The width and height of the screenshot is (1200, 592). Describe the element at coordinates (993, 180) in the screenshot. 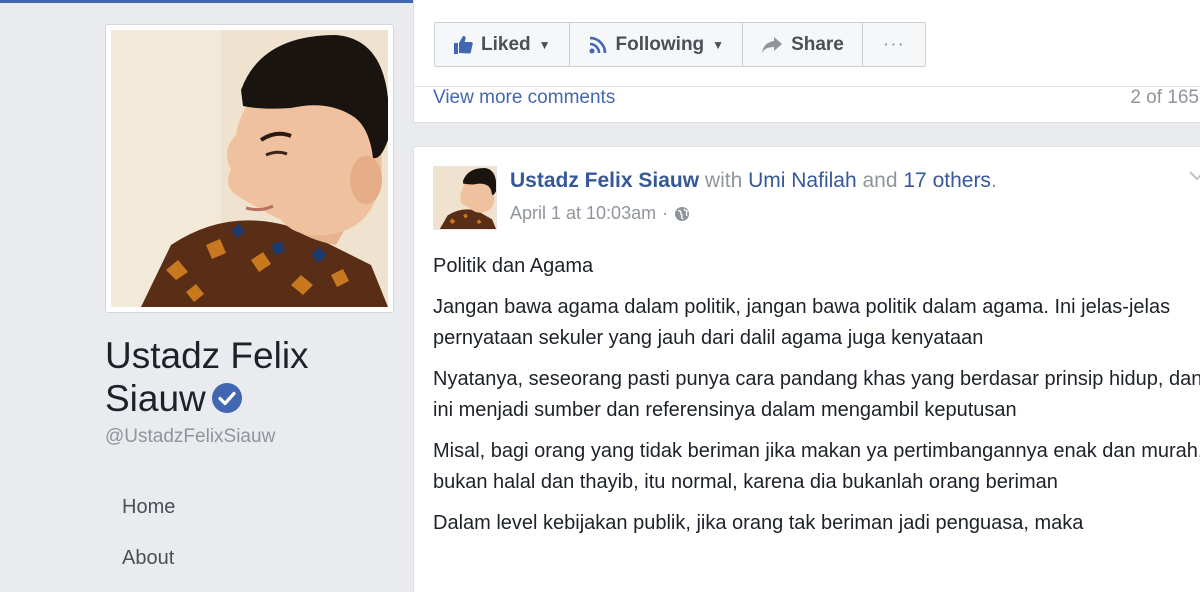

I see `period-text: .` at that location.